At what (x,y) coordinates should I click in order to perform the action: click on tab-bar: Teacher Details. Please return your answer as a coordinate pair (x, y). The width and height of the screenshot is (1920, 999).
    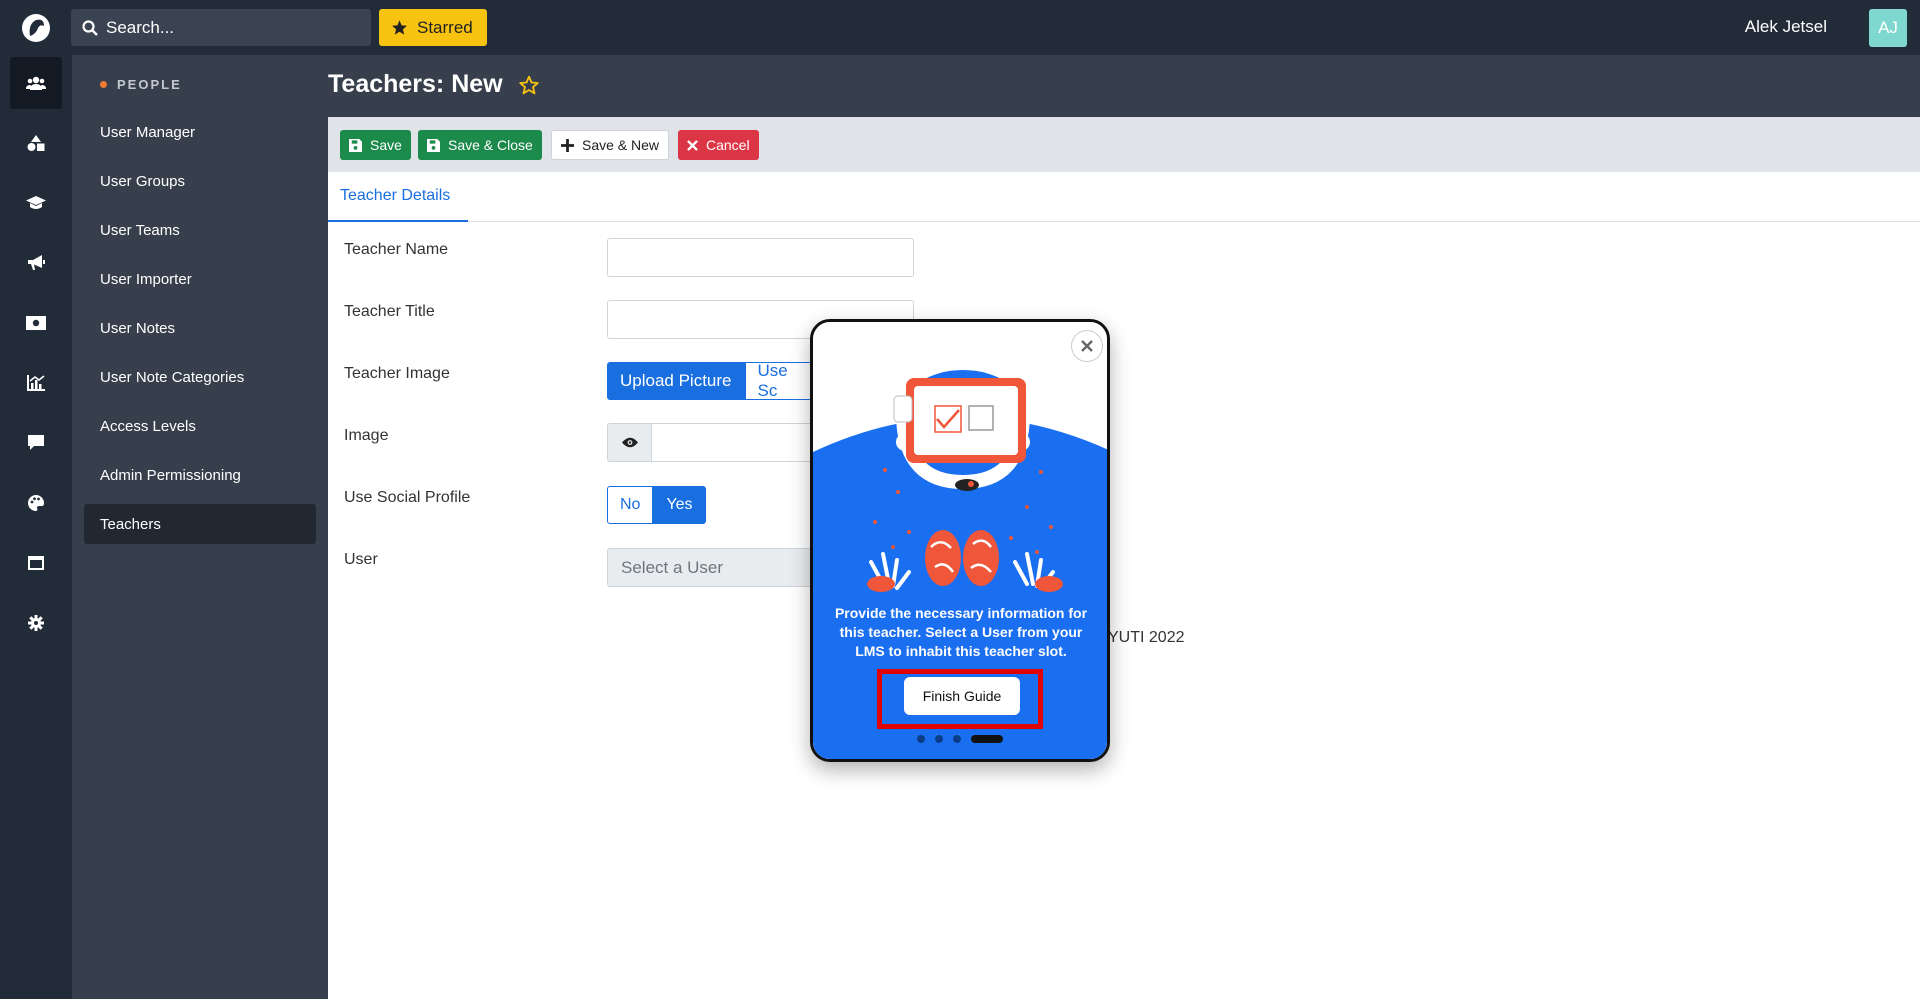
    Looking at the image, I should click on (1124, 197).